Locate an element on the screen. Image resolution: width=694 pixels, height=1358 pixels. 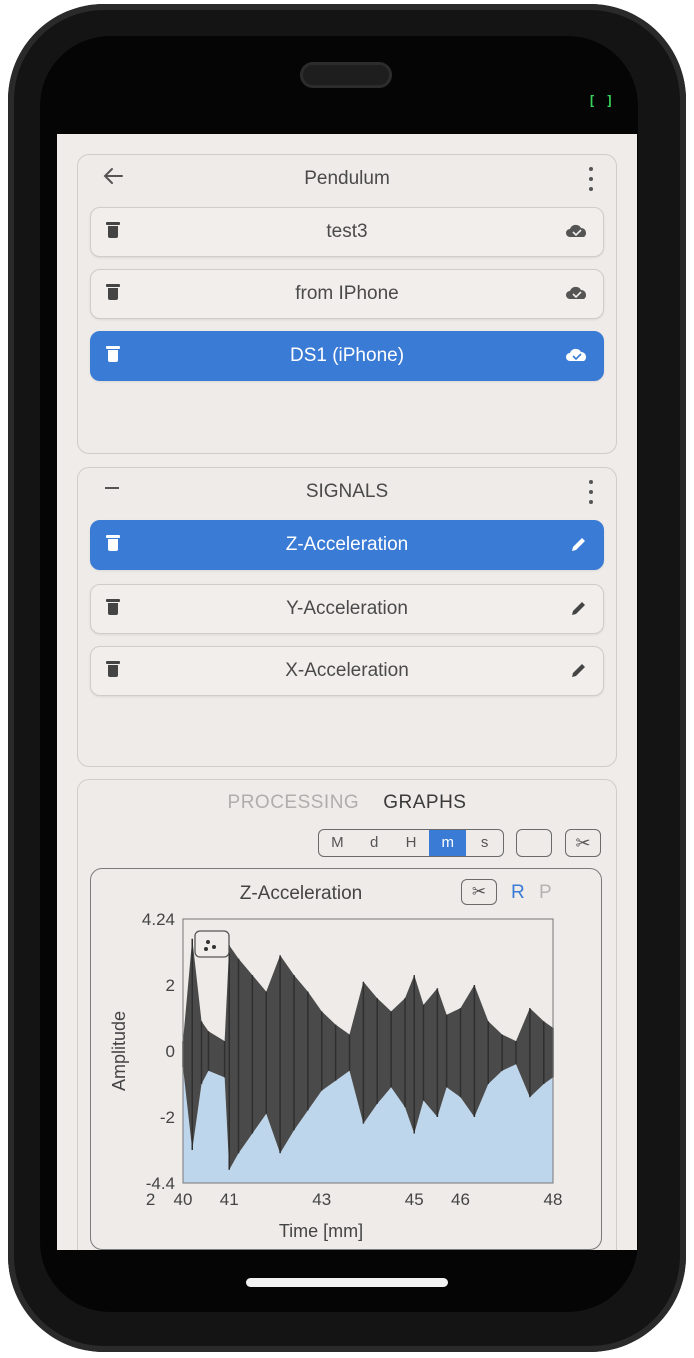
time-unit-second: s is located at coordinates (484, 843).